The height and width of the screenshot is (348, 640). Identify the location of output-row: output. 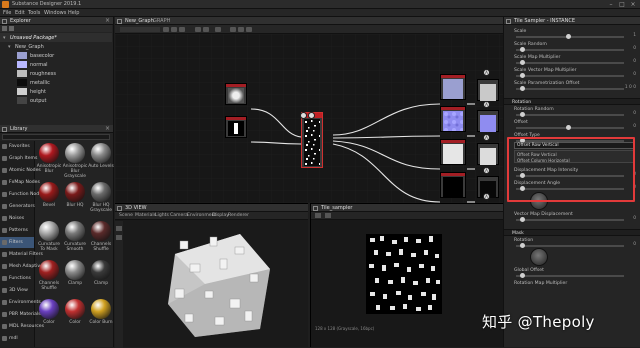
(56, 100).